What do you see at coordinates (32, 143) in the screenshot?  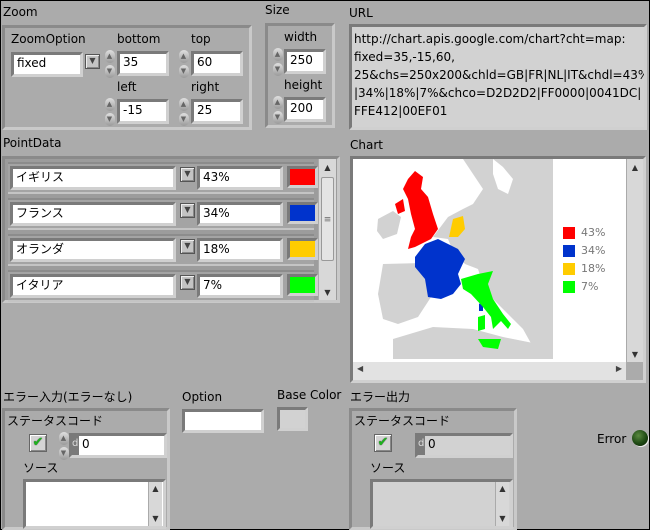 I see `point-data-label: PointData` at bounding box center [32, 143].